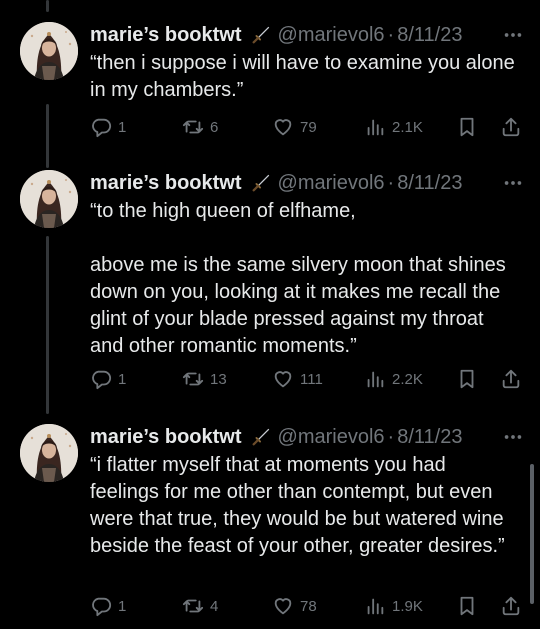 This screenshot has height=629, width=540. Describe the element at coordinates (297, 379) in the screenshot. I see `like-button: 111` at that location.